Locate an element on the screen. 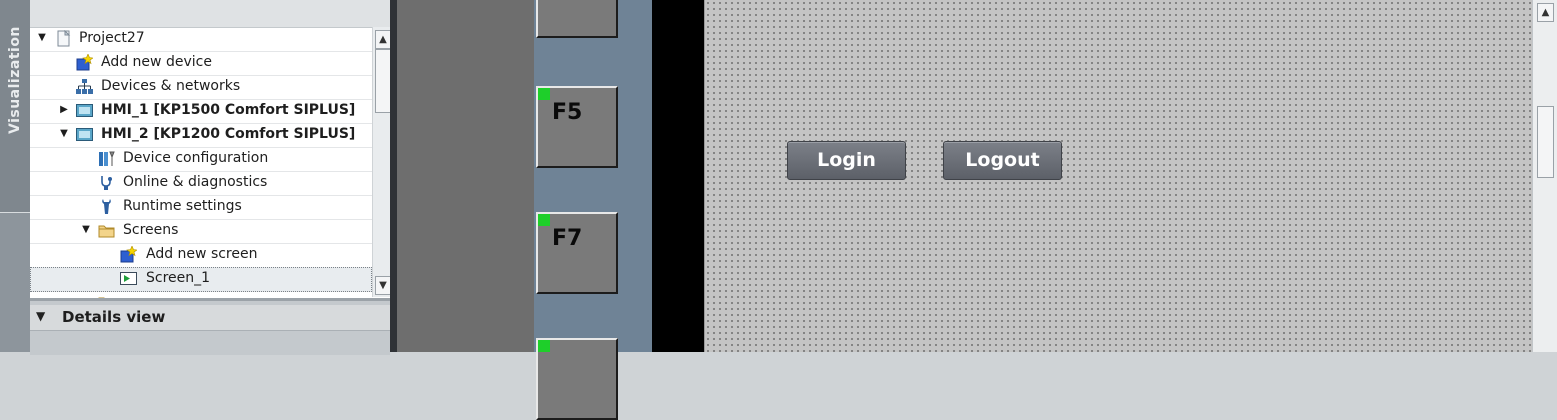  visualization-side-tab: Visualization is located at coordinates (15, 176).